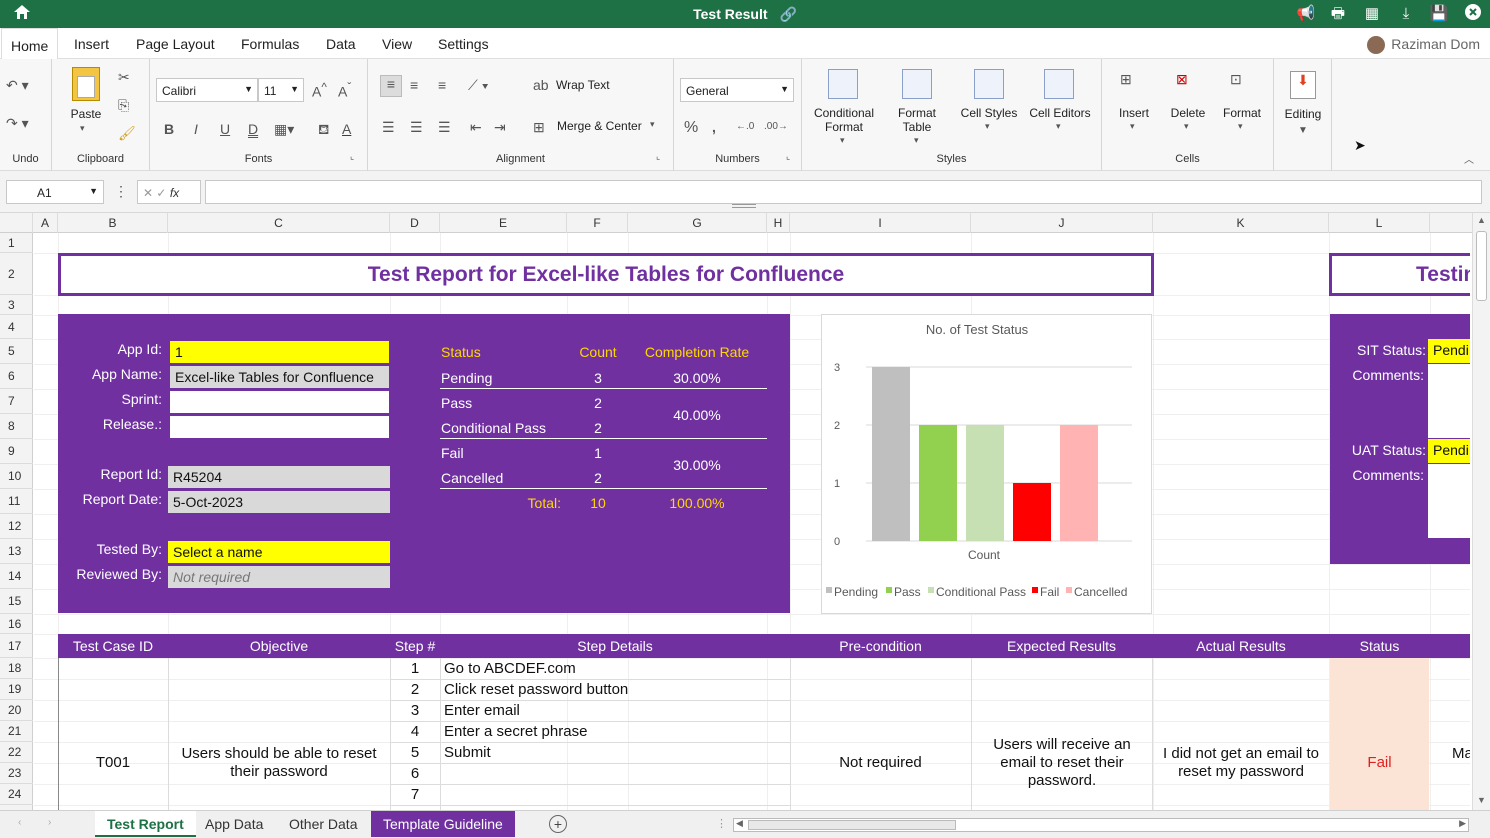 The height and width of the screenshot is (838, 1490). What do you see at coordinates (397, 44) in the screenshot?
I see `tab-view: View` at bounding box center [397, 44].